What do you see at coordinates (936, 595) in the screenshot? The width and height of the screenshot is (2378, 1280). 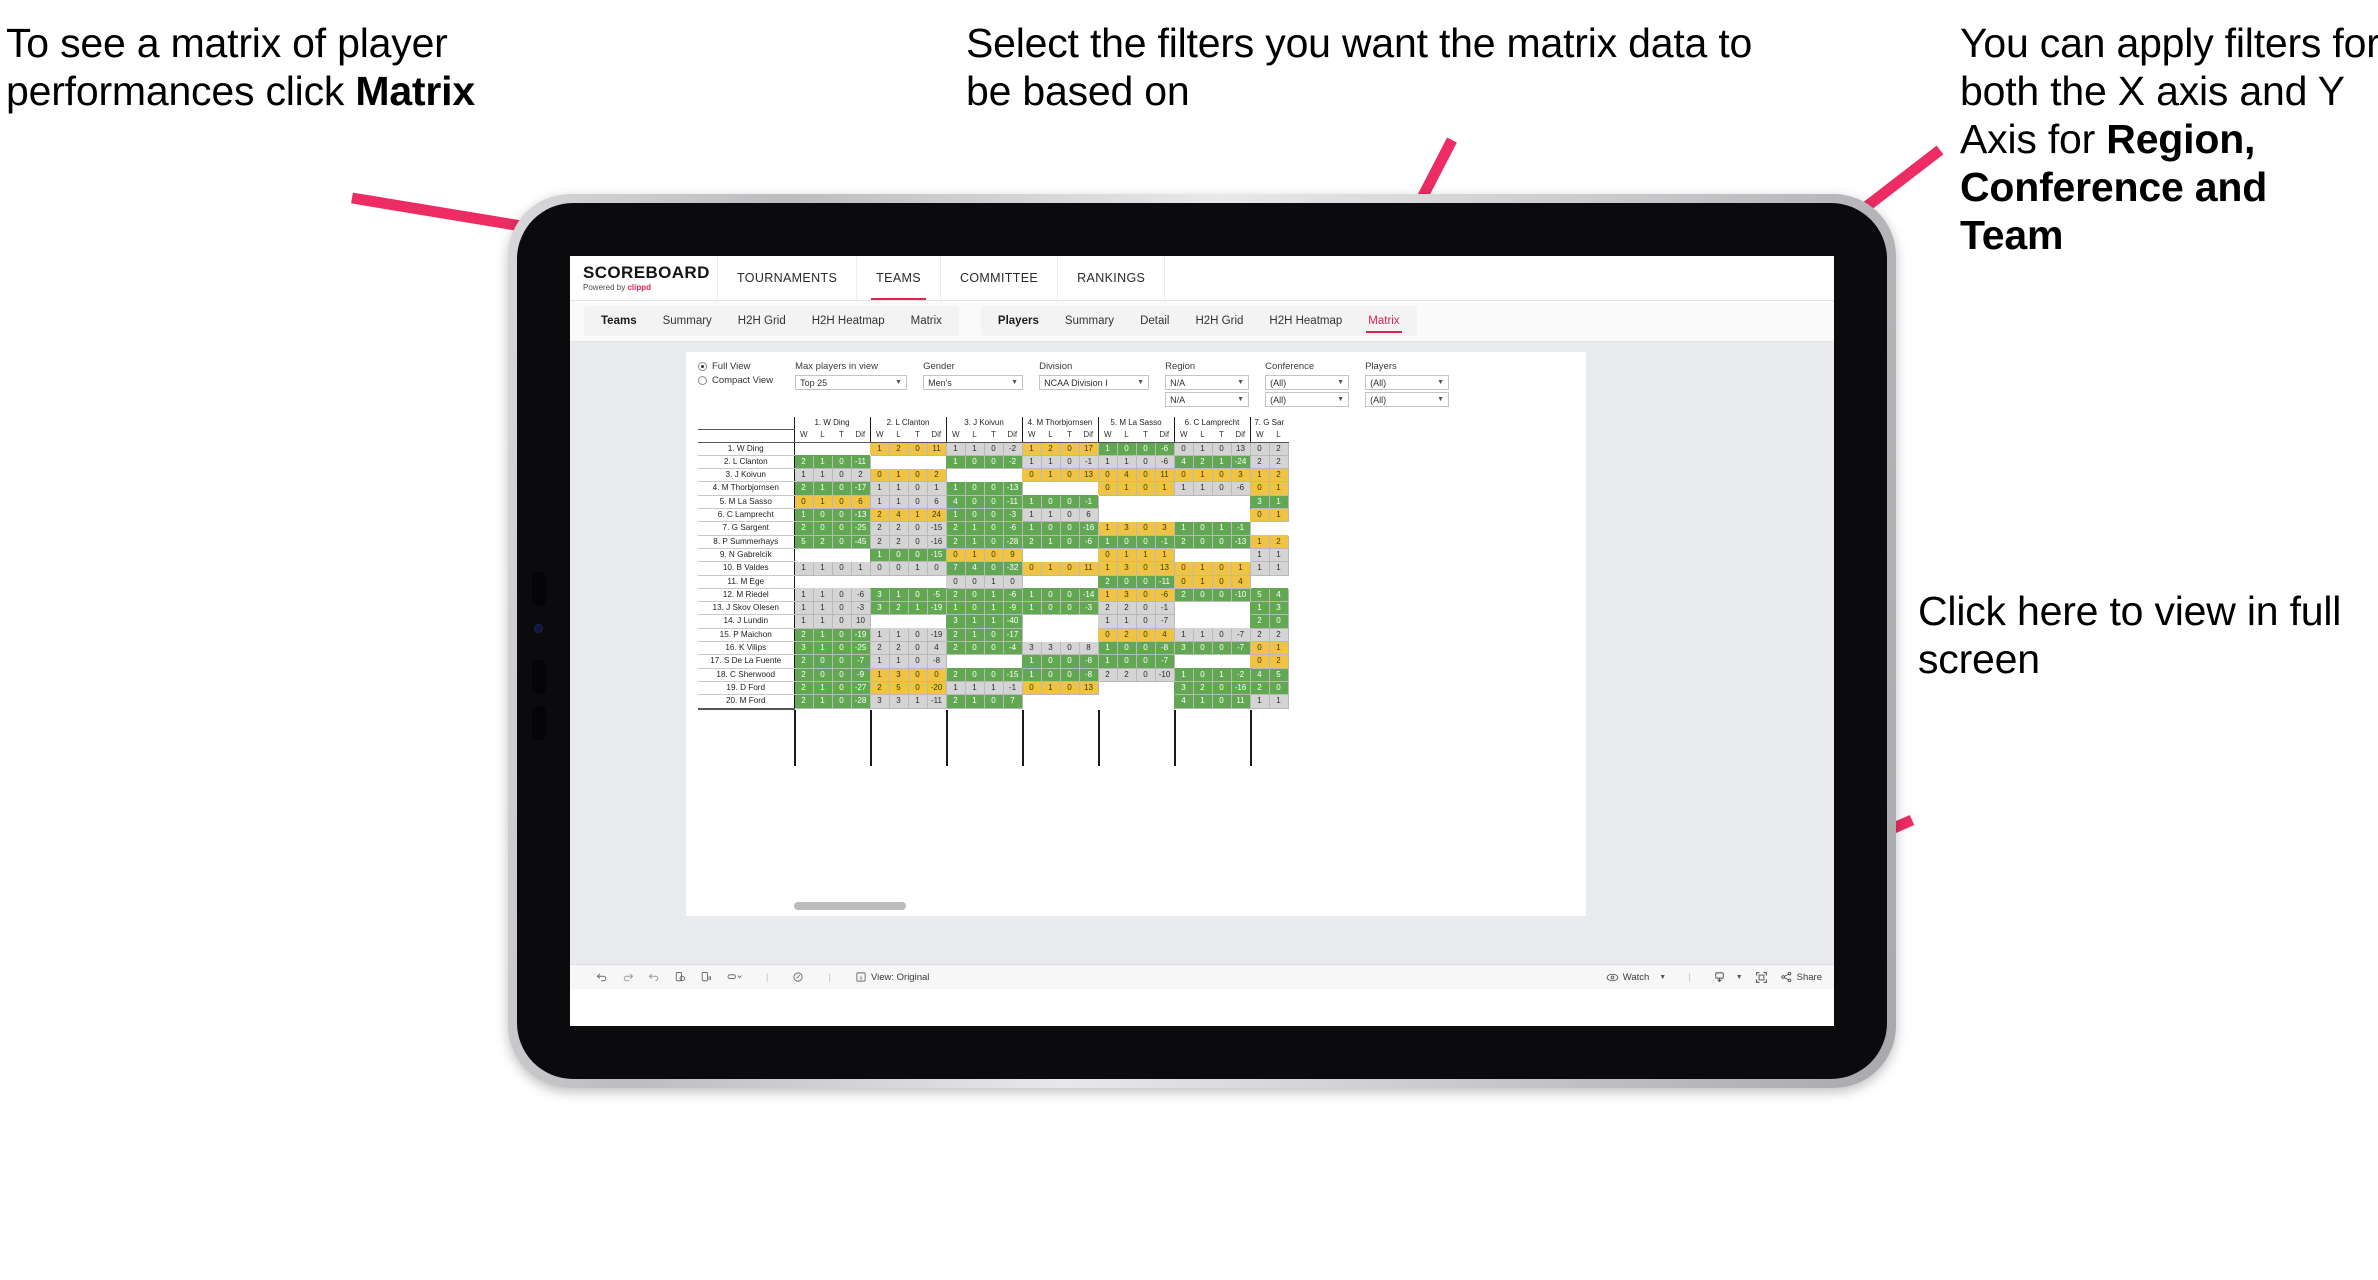 I see `matrix-cell: -5` at bounding box center [936, 595].